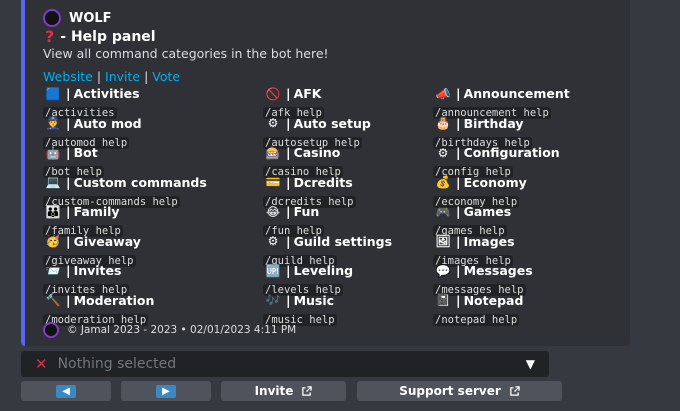 The width and height of the screenshot is (680, 411). I want to click on arrow-right-icon: ▶, so click(166, 391).